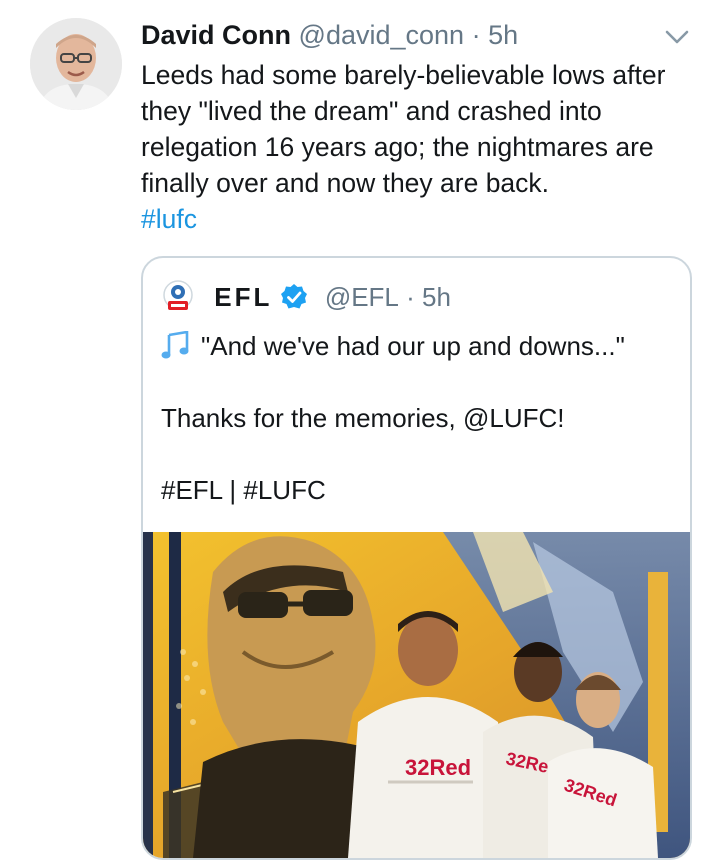 The image size is (720, 860). I want to click on quoted-line-3: #EFL | #LUFC, so click(243, 490).